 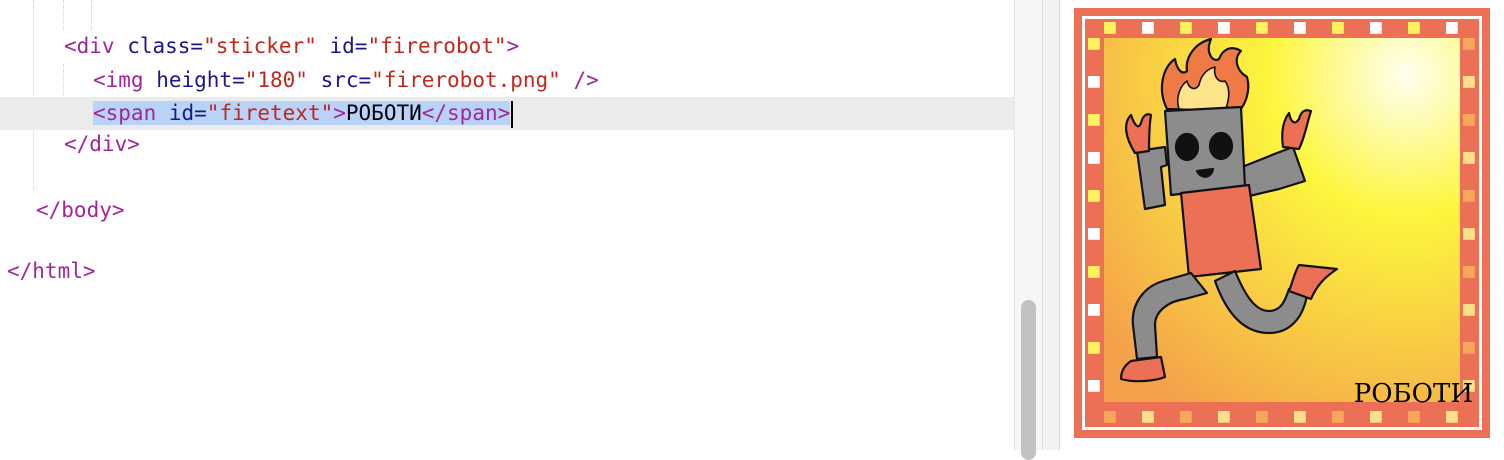 What do you see at coordinates (507, 271) in the screenshot?
I see `code-line: </html>` at bounding box center [507, 271].